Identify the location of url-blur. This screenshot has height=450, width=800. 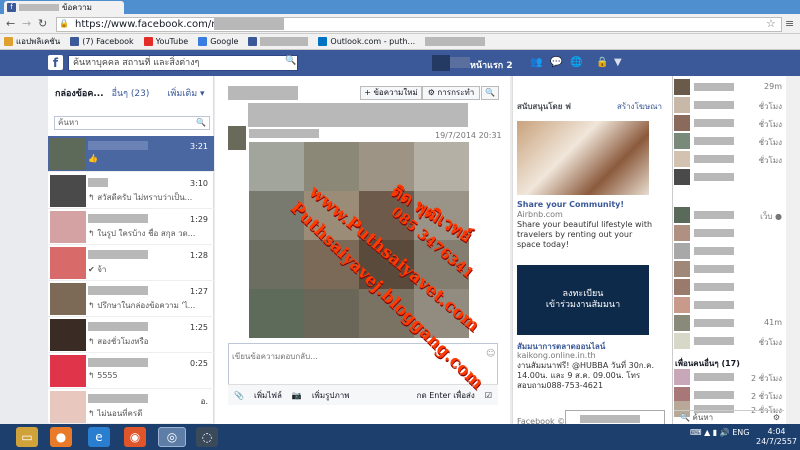
(249, 24).